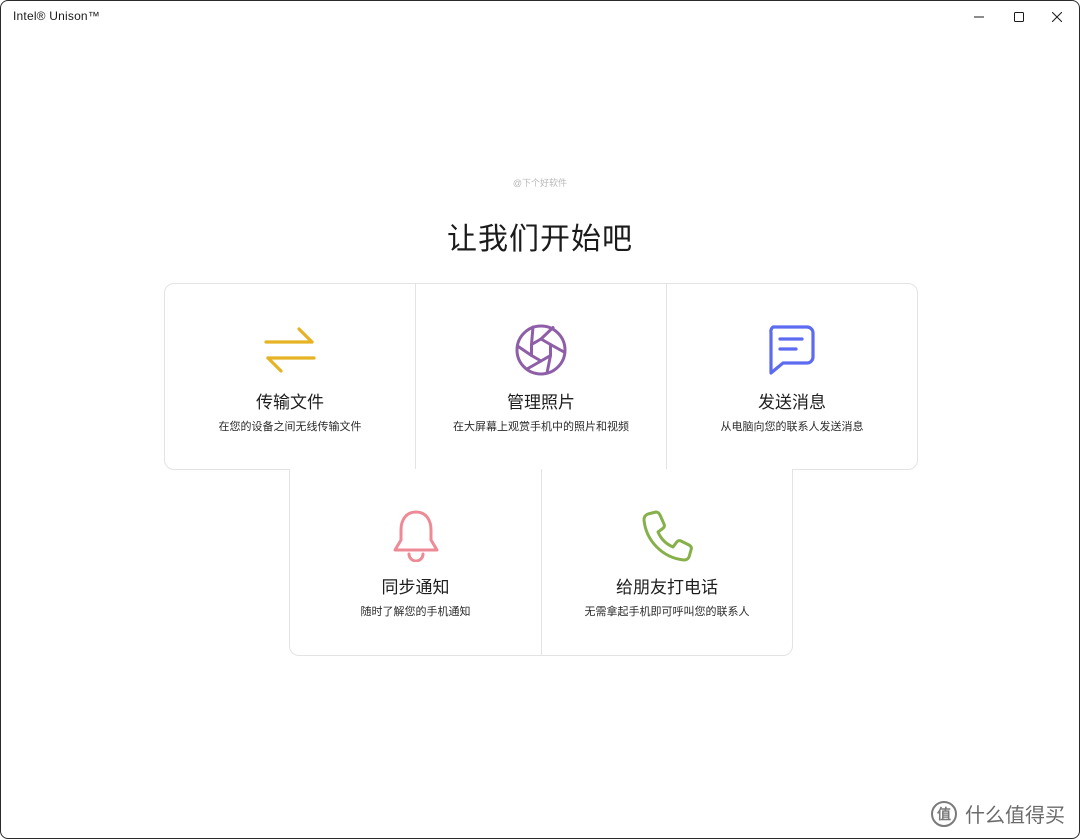  What do you see at coordinates (415, 587) in the screenshot?
I see `card-title: 同步通知` at bounding box center [415, 587].